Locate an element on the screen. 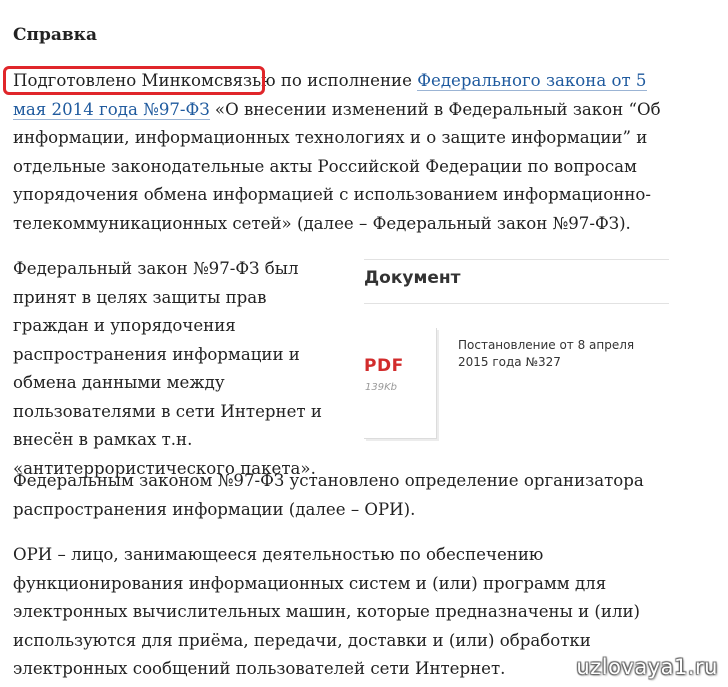 The width and height of the screenshot is (728, 687). site-watermark: uzlovaya1.ru is located at coordinates (647, 667).